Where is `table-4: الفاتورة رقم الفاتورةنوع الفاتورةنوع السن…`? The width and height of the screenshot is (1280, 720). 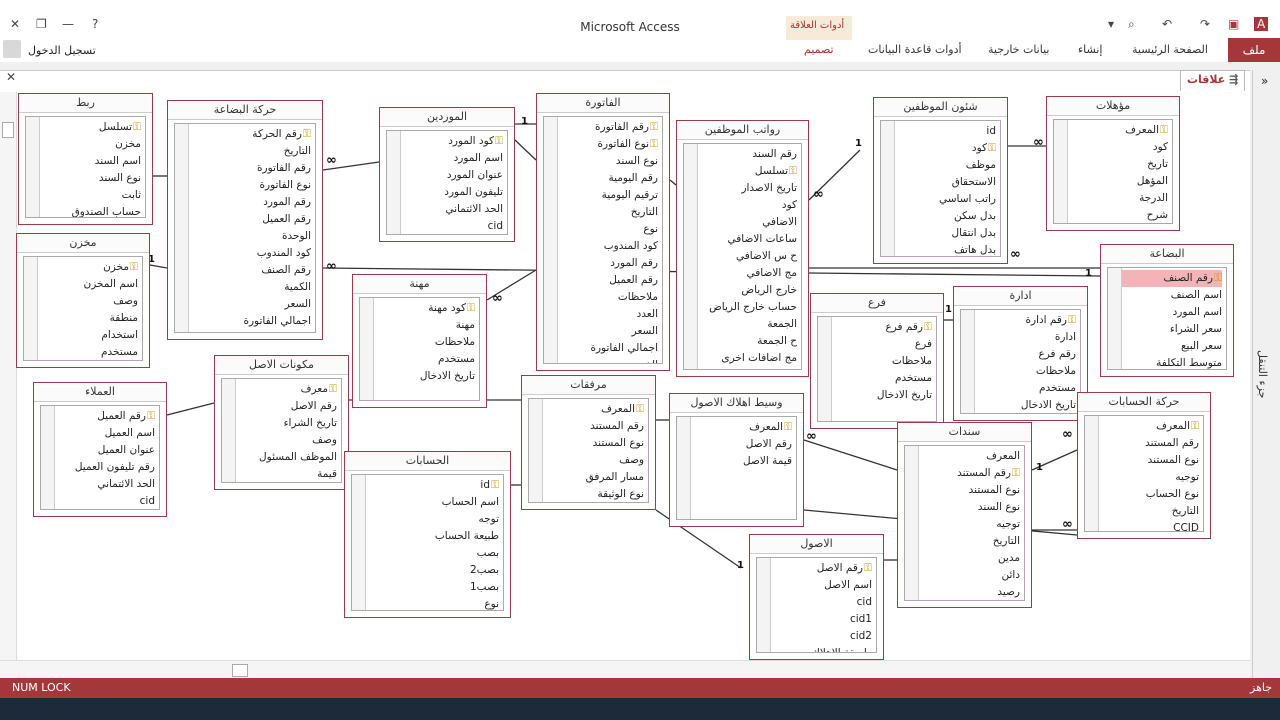
table-4: الفاتورة رقم الفاتورةنوع الفاتورةنوع السن… is located at coordinates (603, 232).